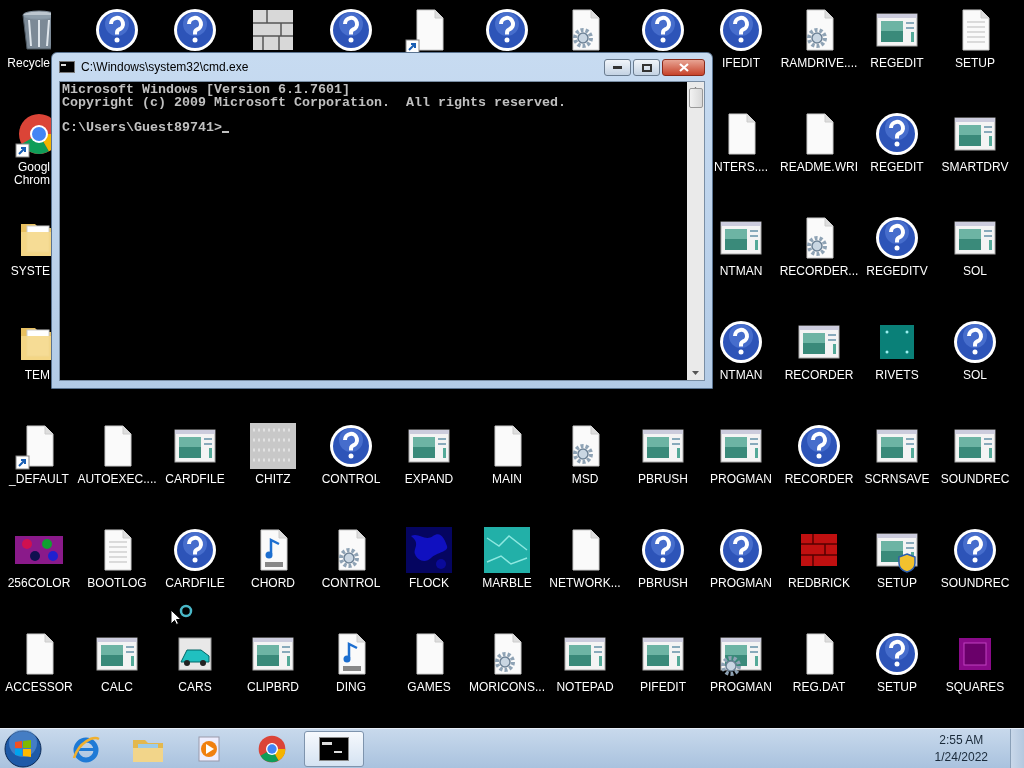  What do you see at coordinates (39, 479) in the screenshot?
I see `icon-label: _DEFAULT` at bounding box center [39, 479].